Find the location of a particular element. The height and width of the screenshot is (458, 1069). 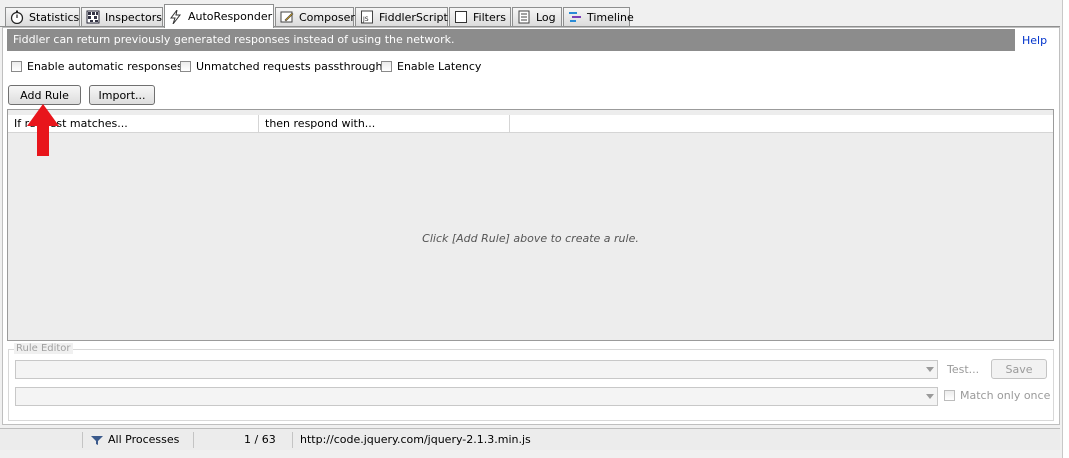

tab-statistics: Statistics is located at coordinates (42, 16).